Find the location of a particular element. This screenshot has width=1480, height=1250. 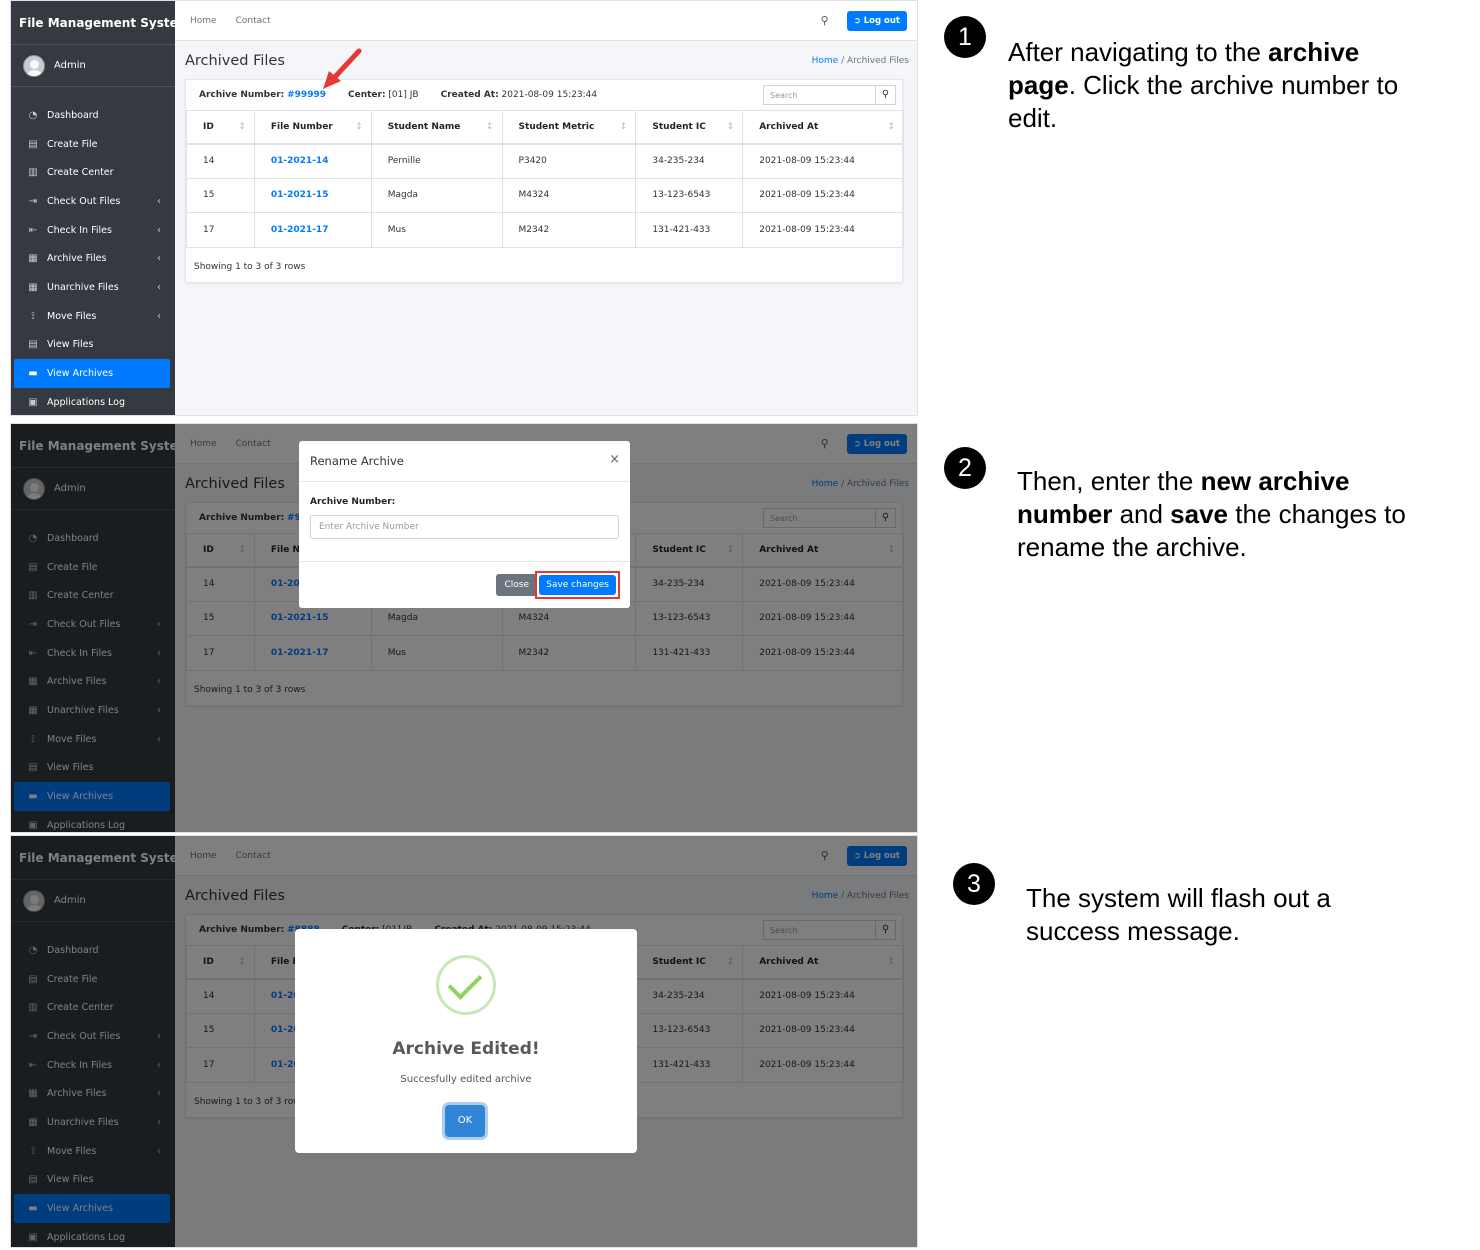

sidebar-item-unarchive-files: ▦ Unarchive Files ‹ is located at coordinates (93, 287).